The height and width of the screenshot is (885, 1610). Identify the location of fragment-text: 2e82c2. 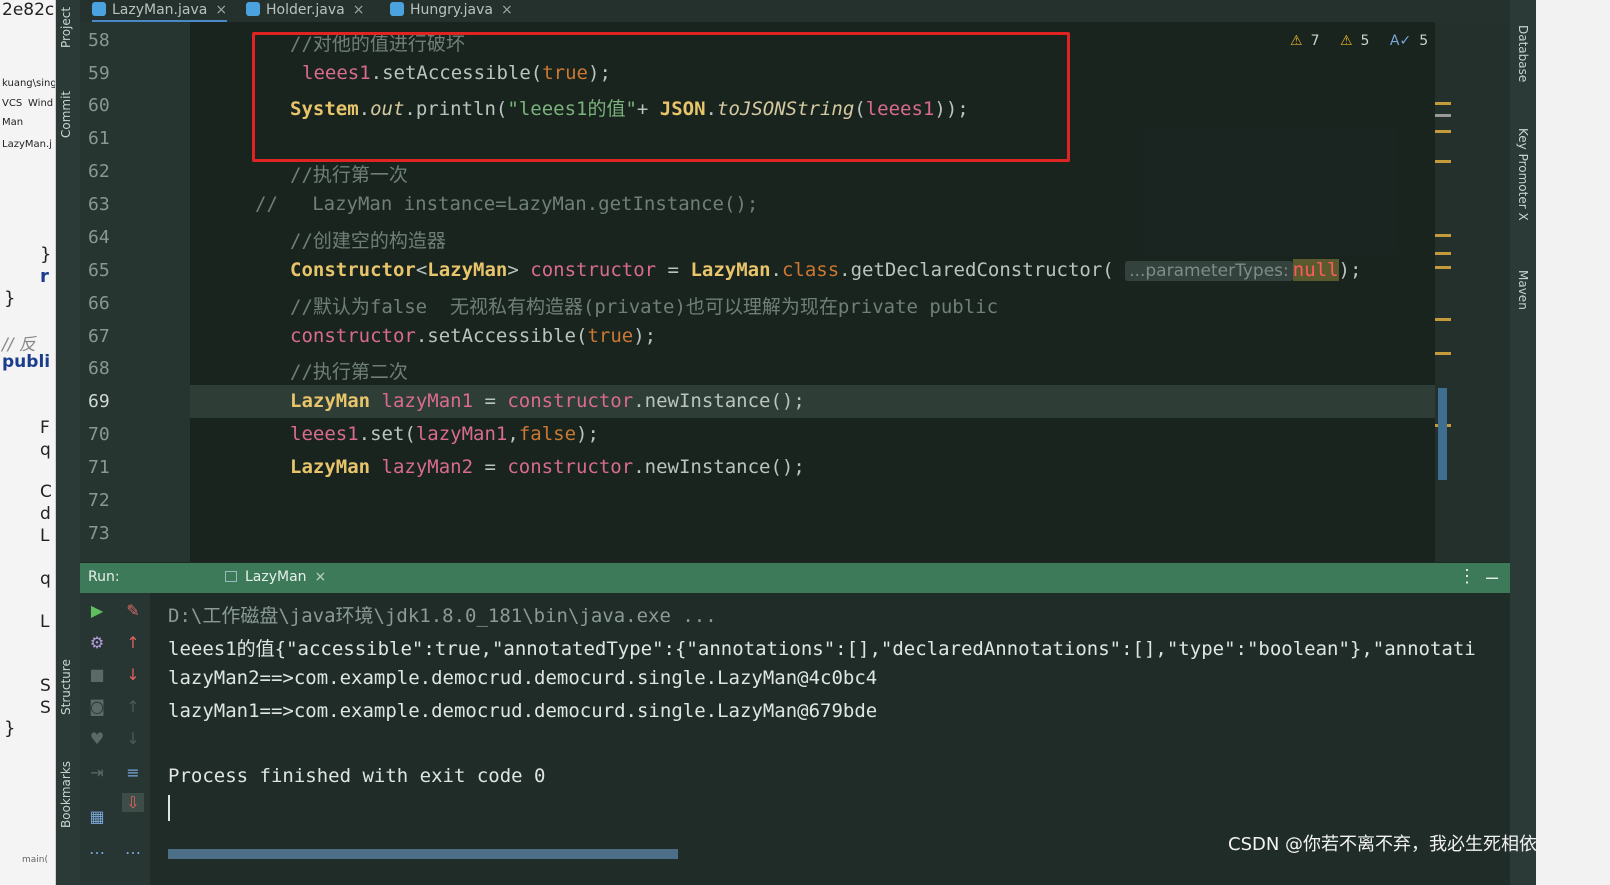
(28, 10).